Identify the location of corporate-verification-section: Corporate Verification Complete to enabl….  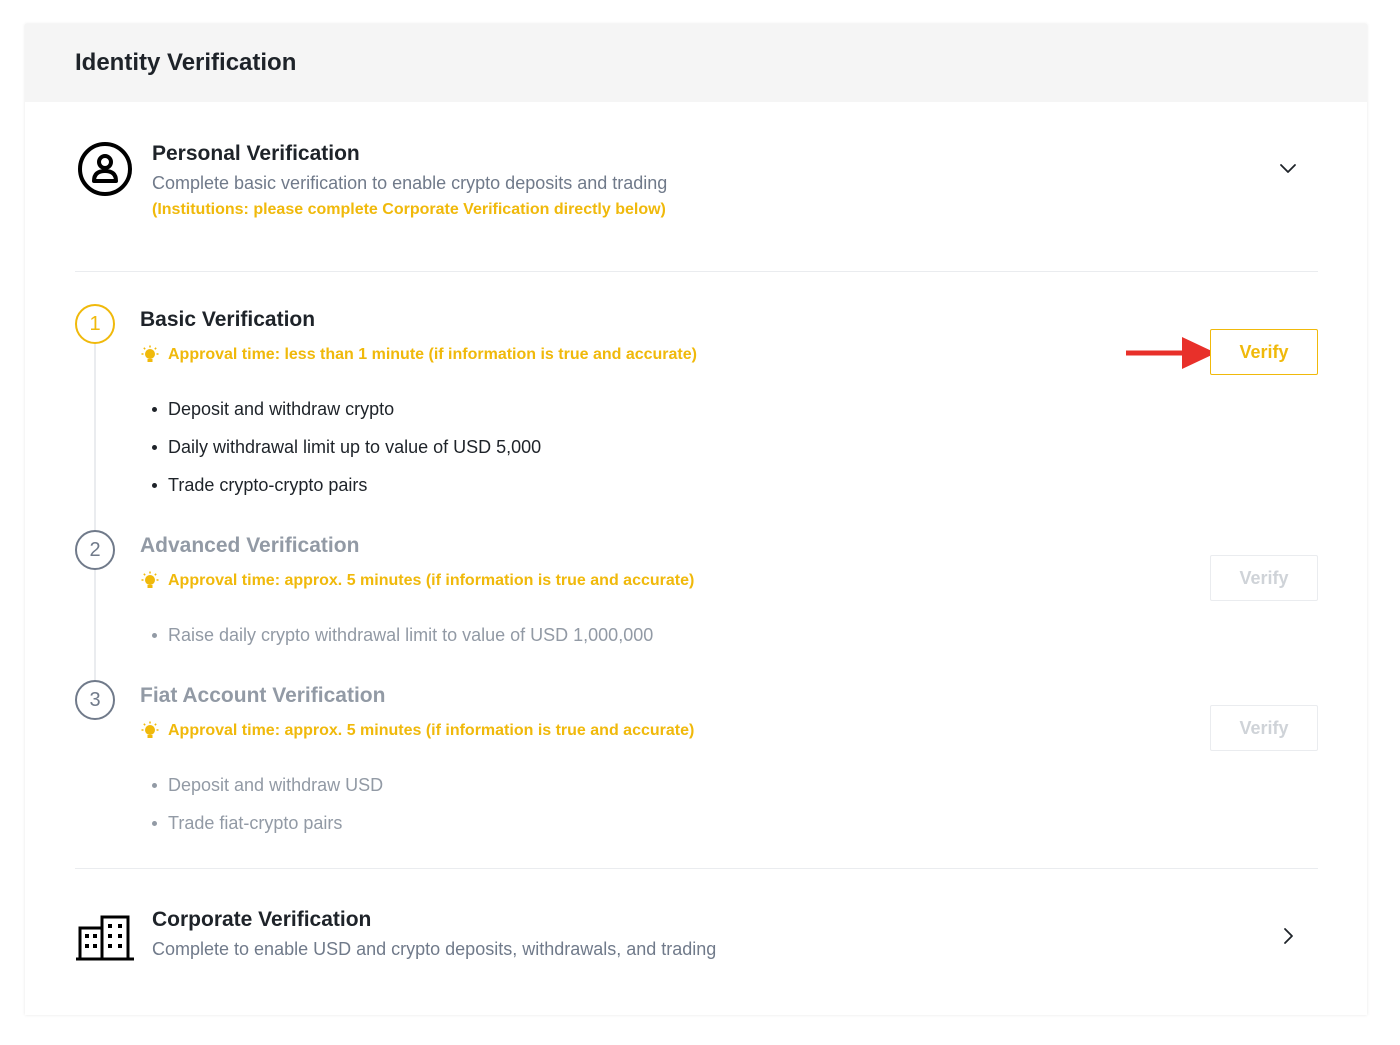
(696, 946).